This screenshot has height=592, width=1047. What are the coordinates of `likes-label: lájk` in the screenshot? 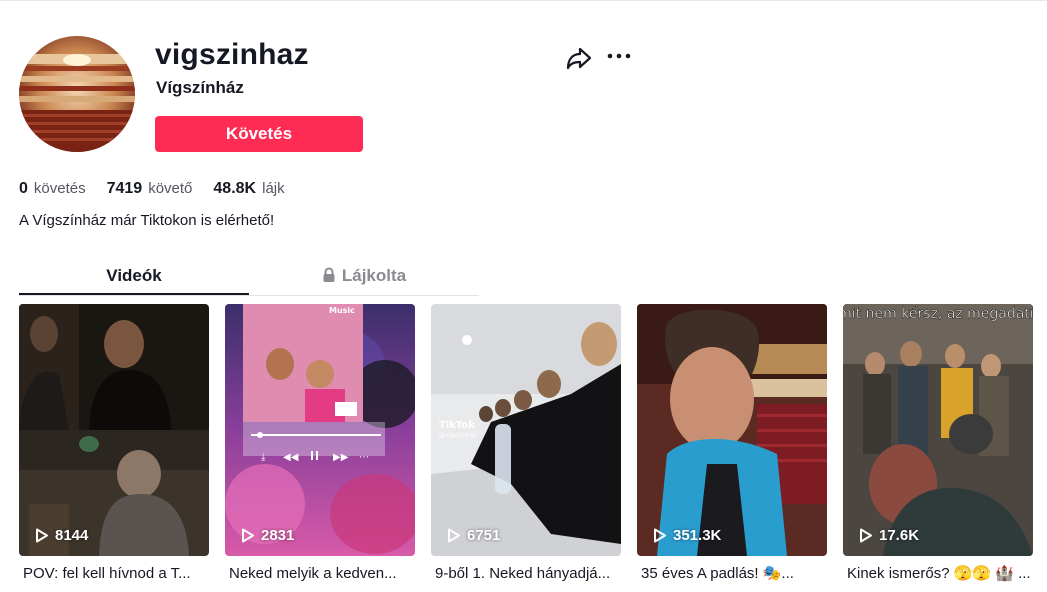 It's located at (273, 188).